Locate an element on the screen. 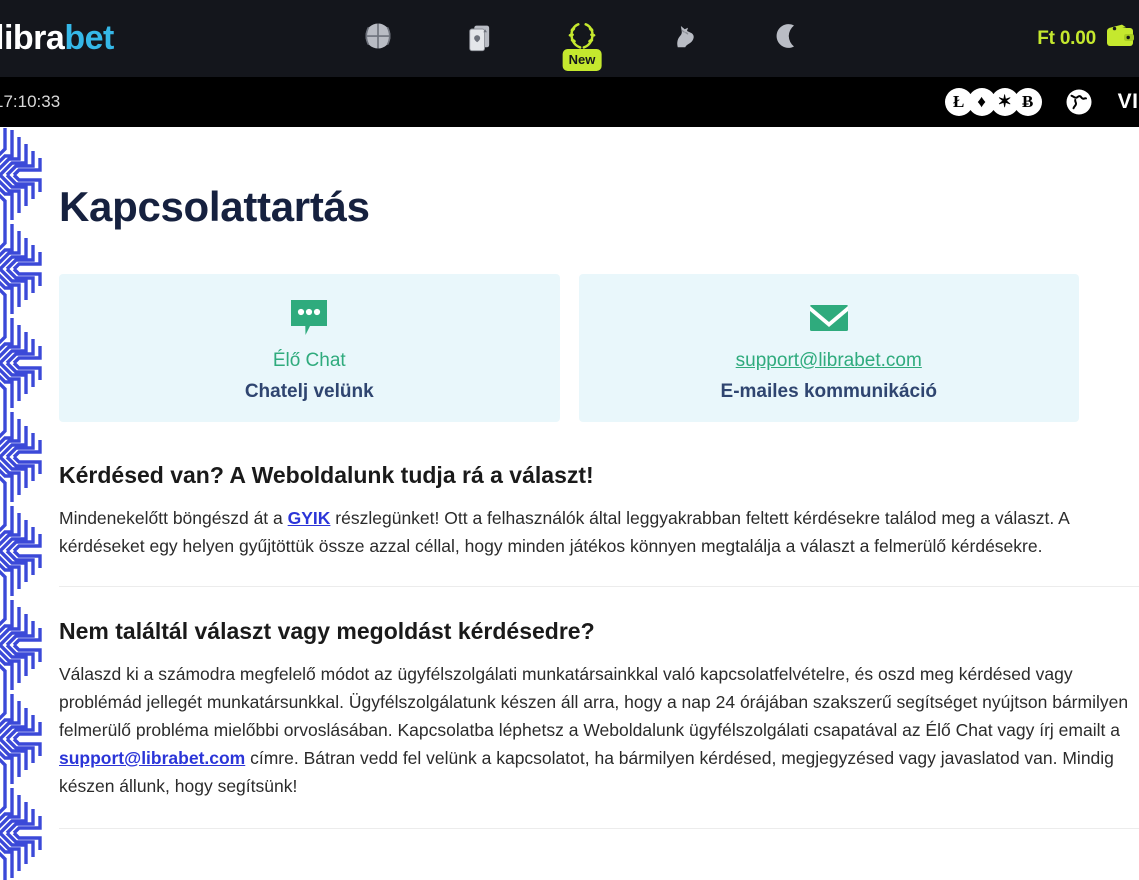 This screenshot has height=880, width=1139. nav-item-sports is located at coordinates (378, 39).